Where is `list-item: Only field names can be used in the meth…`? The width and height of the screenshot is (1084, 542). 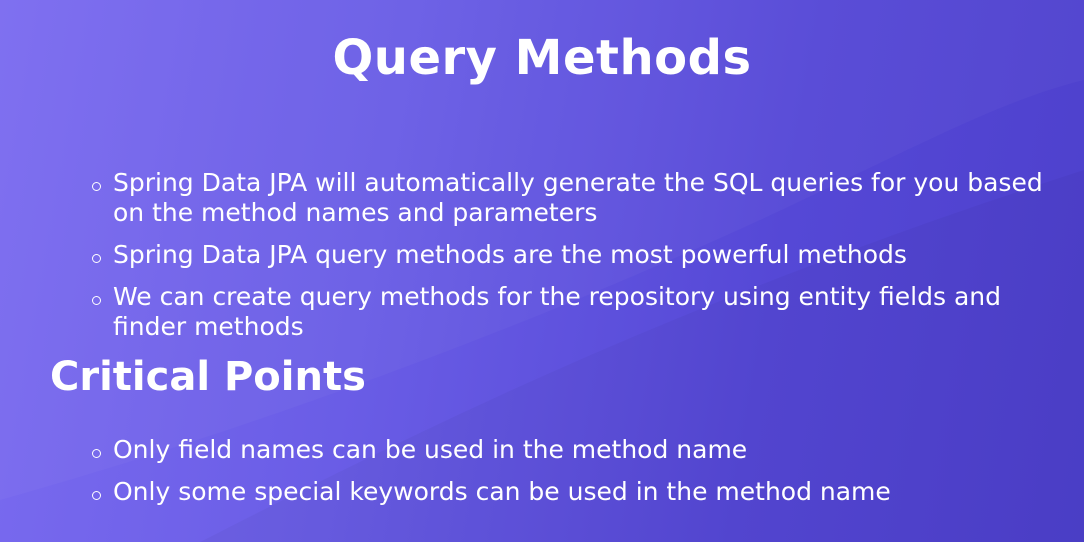
list-item: Only field names can be used in the meth… is located at coordinates (572, 450).